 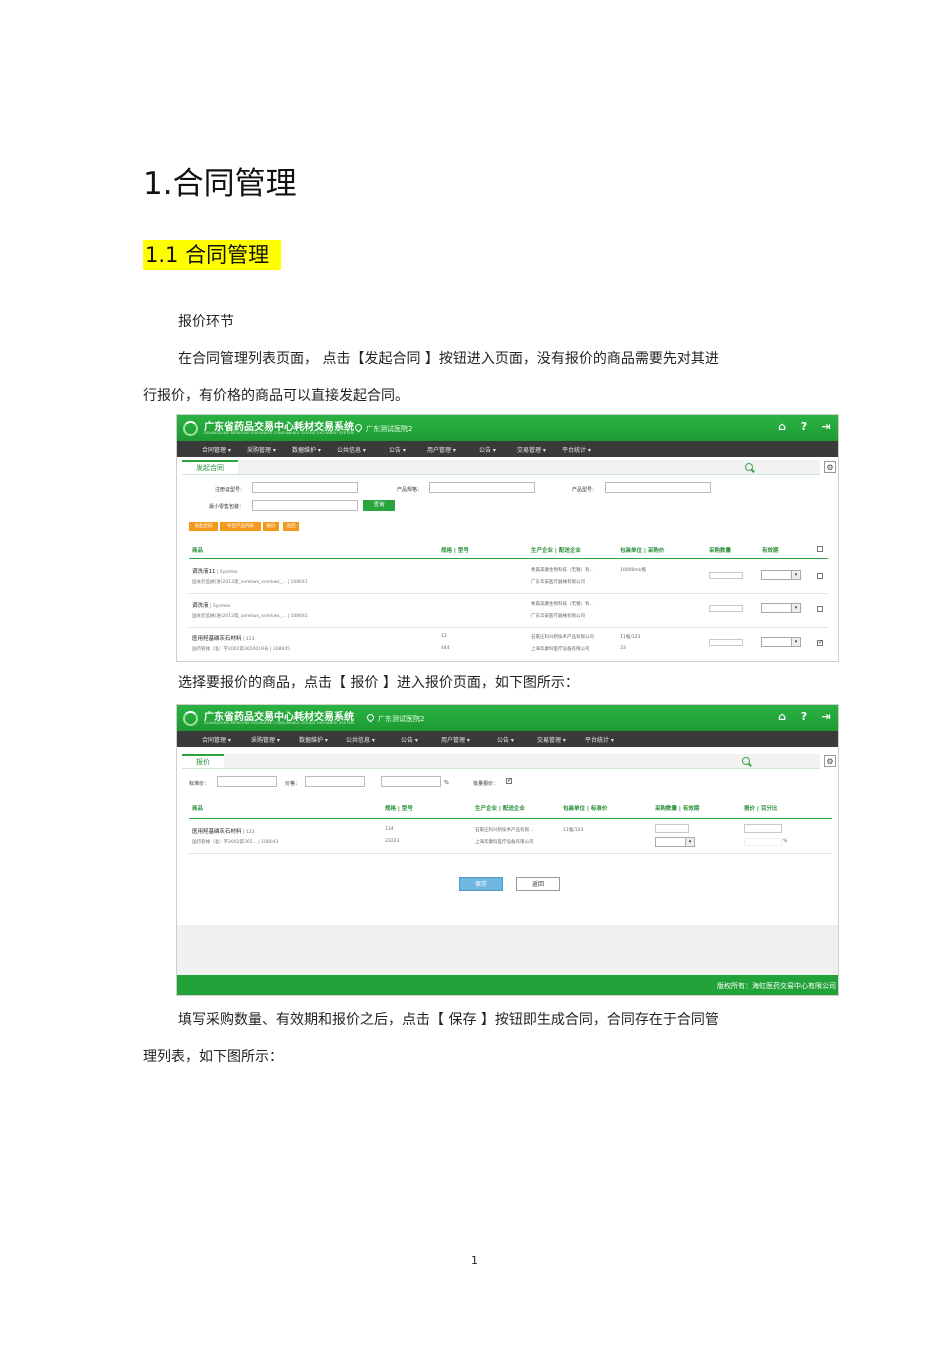 What do you see at coordinates (204, 572) in the screenshot?
I see `product-name: 调洗液11` at bounding box center [204, 572].